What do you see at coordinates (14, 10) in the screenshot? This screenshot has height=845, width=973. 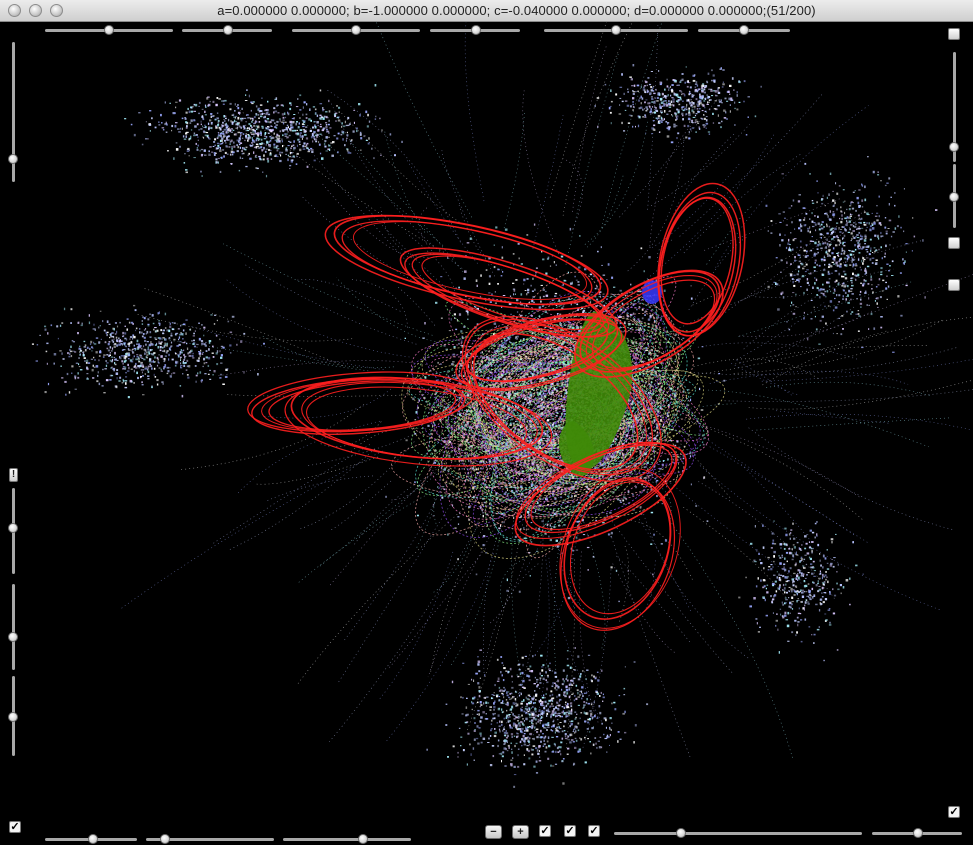 I see `close-window-button` at bounding box center [14, 10].